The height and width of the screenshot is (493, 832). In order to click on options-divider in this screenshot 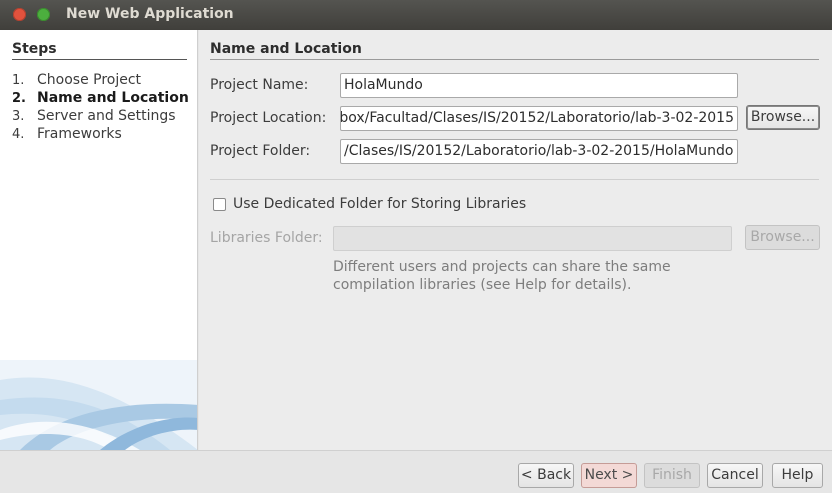, I will do `click(514, 179)`.